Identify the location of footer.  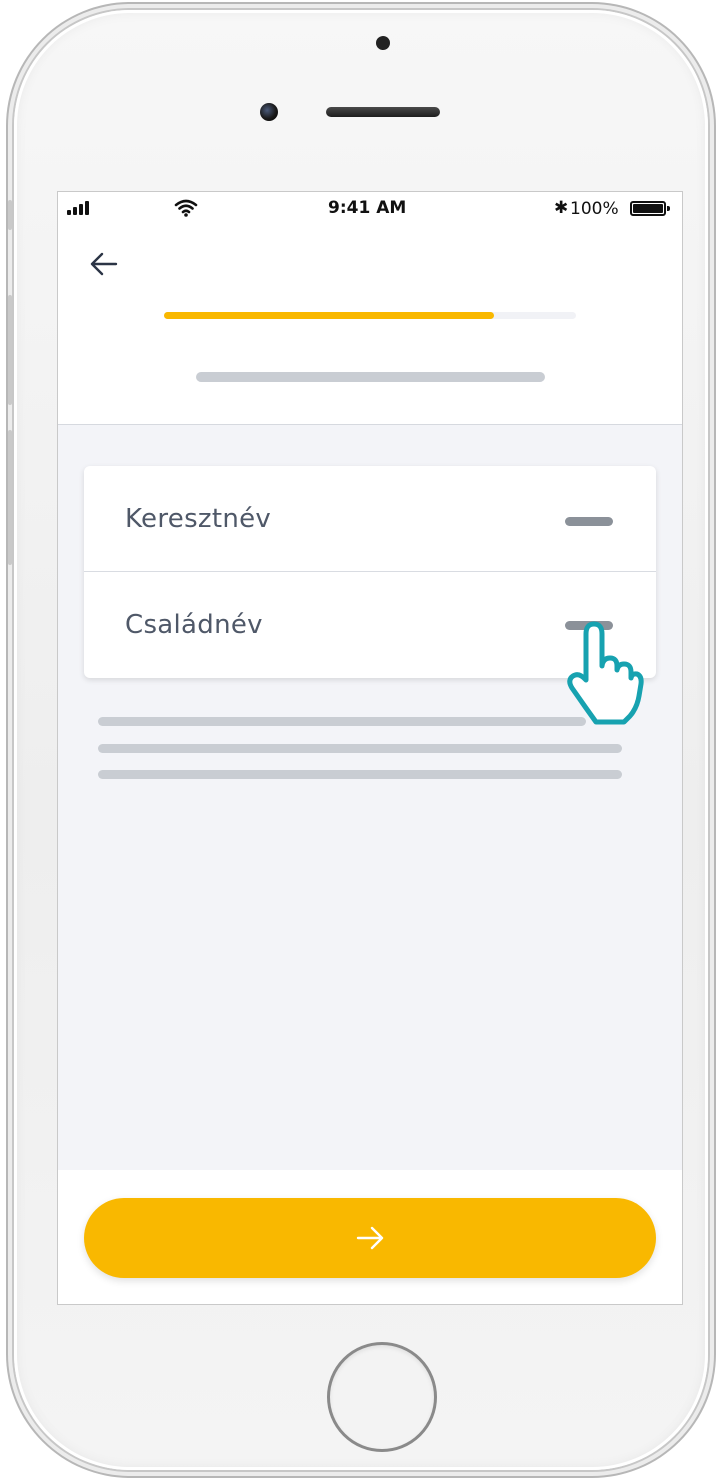
(370, 1237).